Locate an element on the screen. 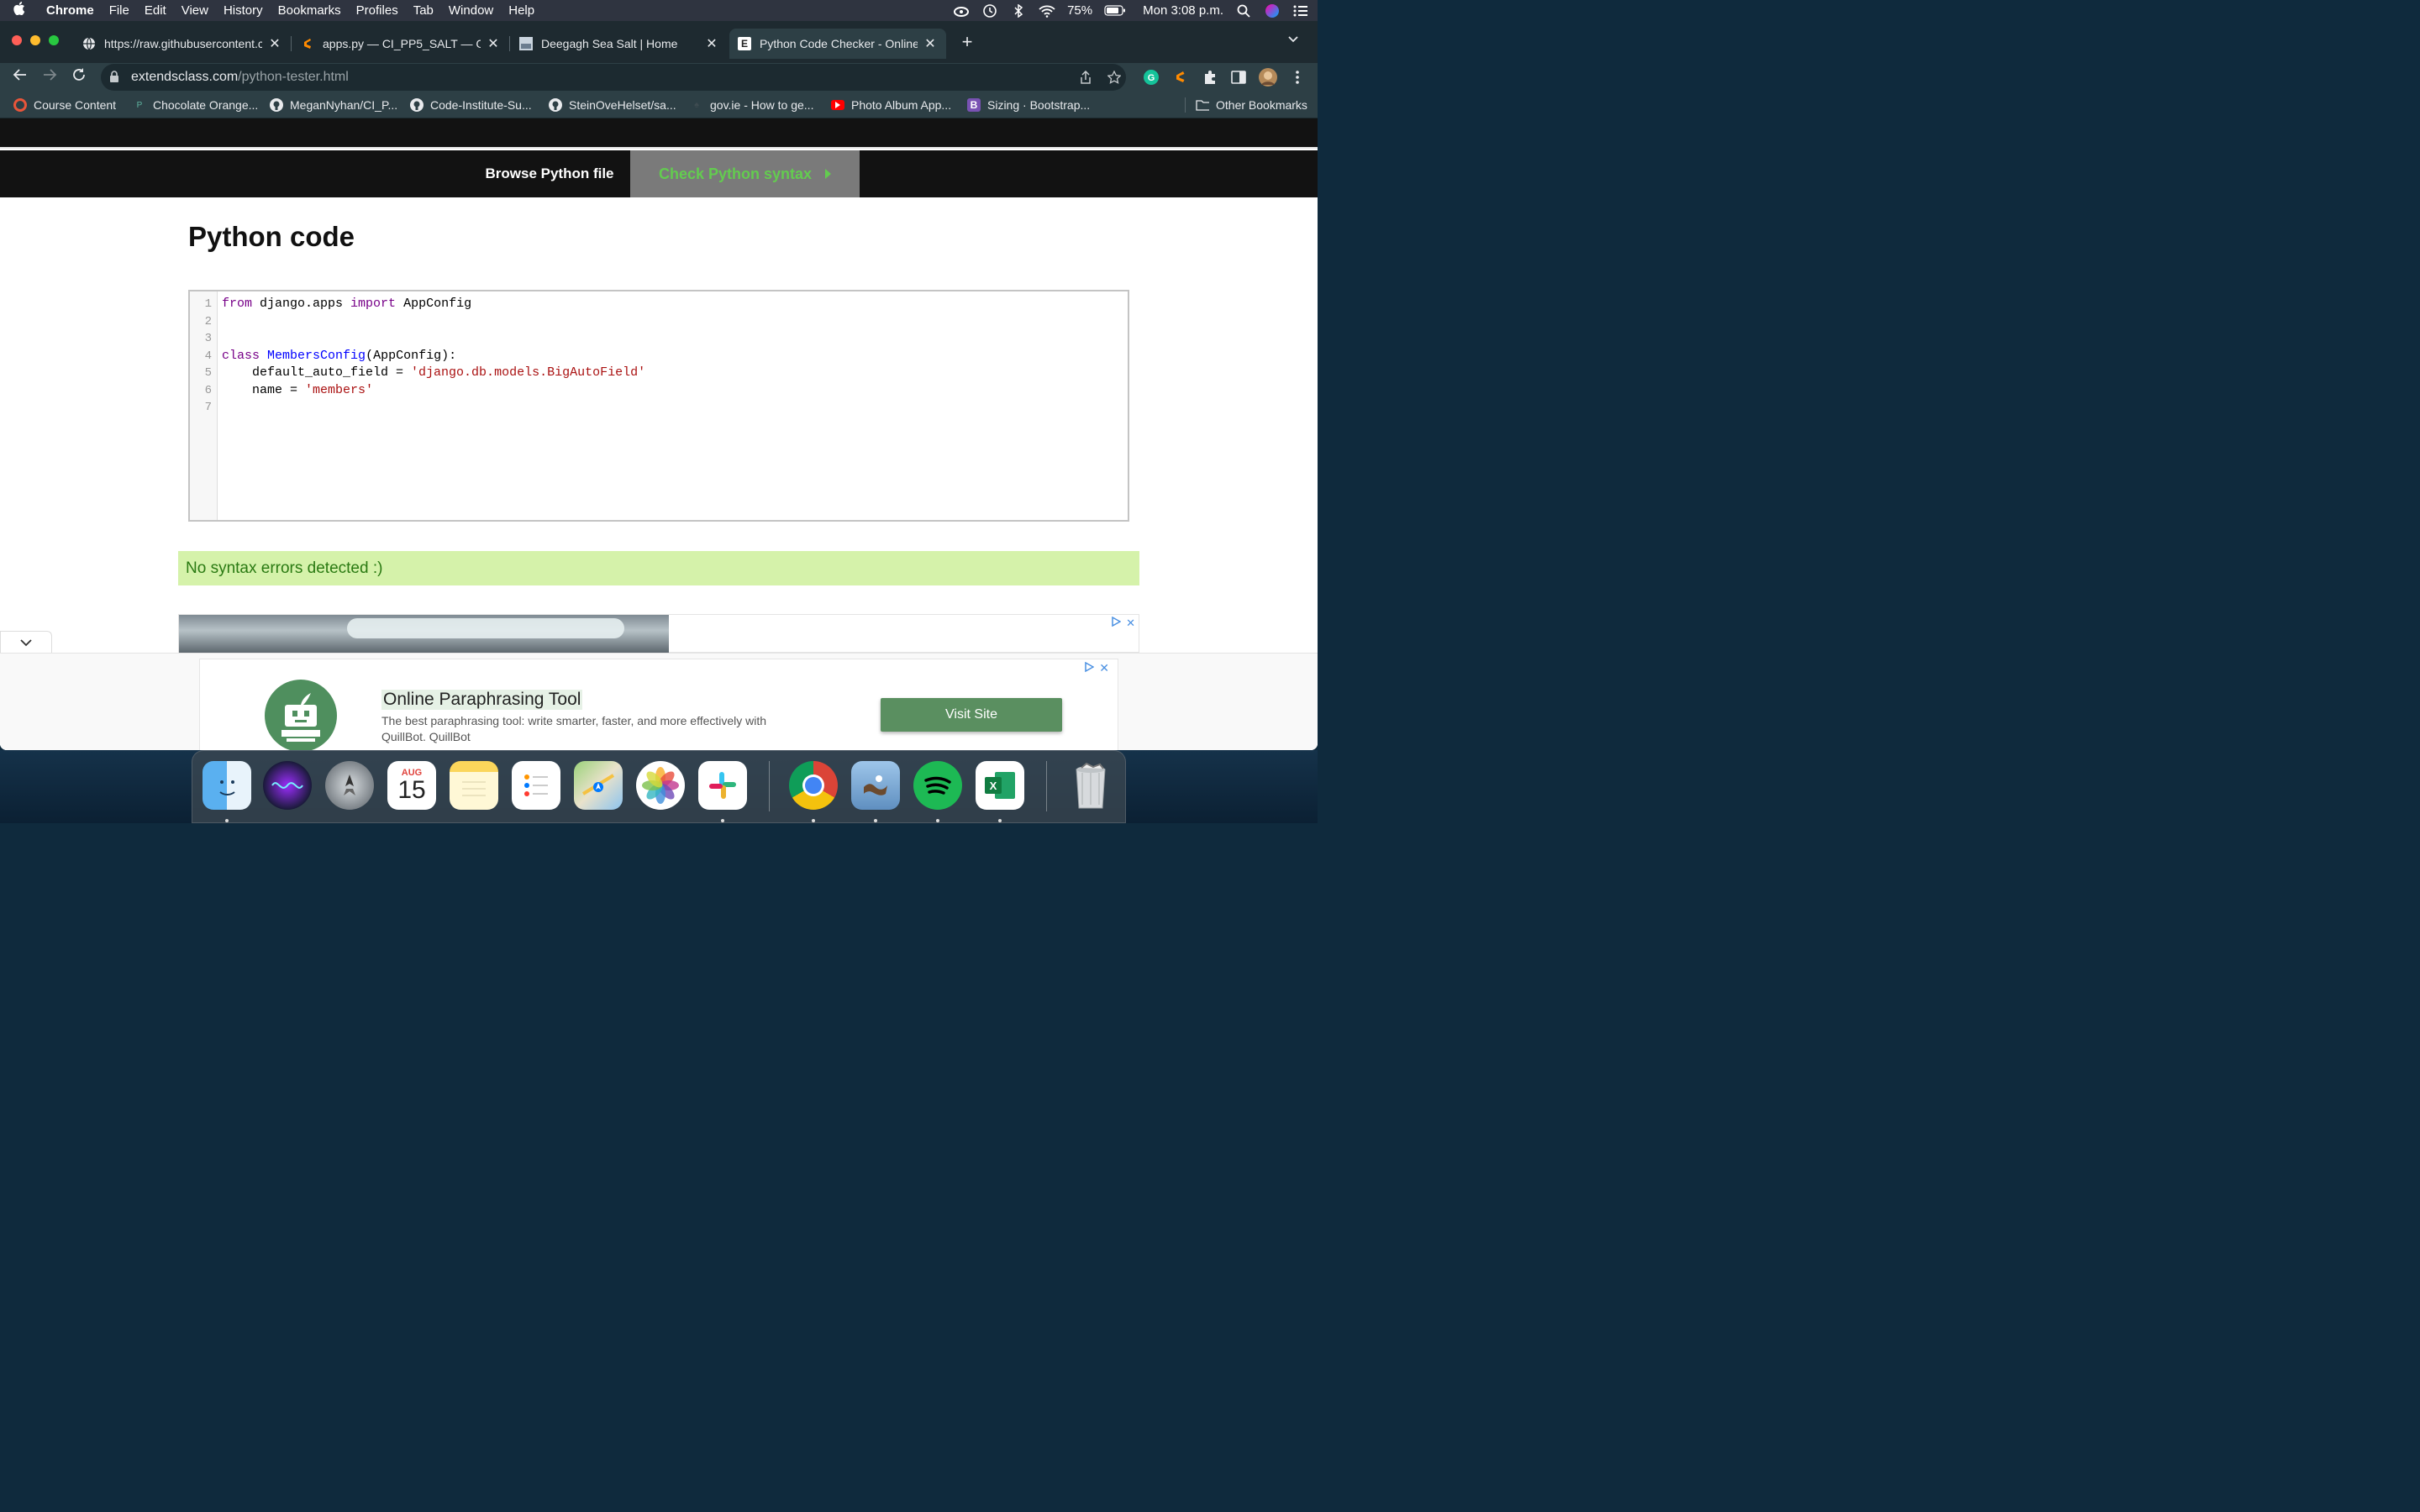  ad-image is located at coordinates (424, 634).